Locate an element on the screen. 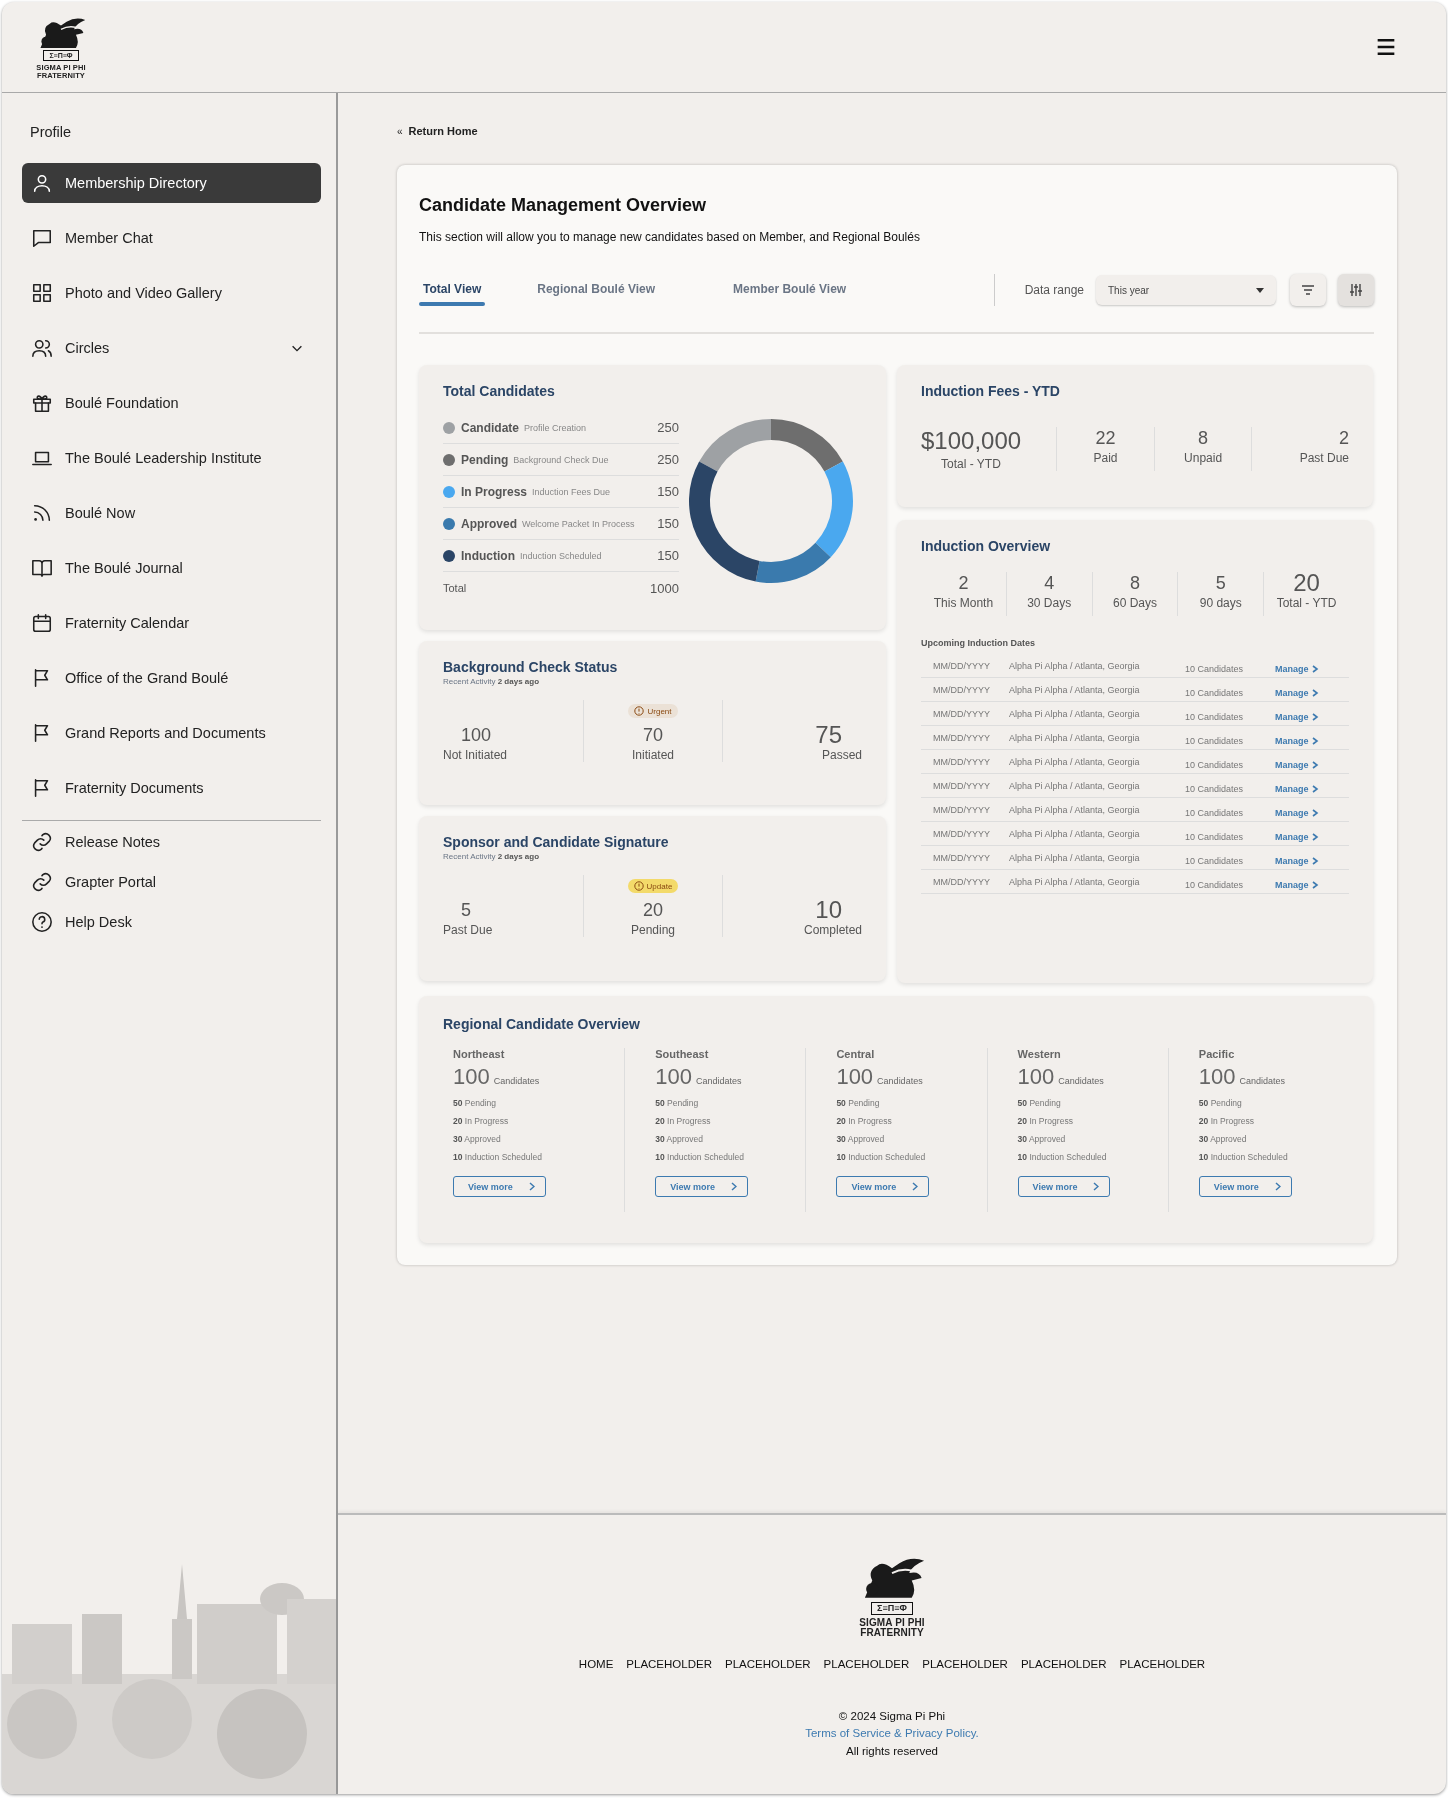  card-title: Induction Overview is located at coordinates (986, 546).